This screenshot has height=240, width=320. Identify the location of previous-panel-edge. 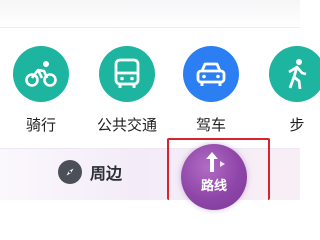
(150, 14).